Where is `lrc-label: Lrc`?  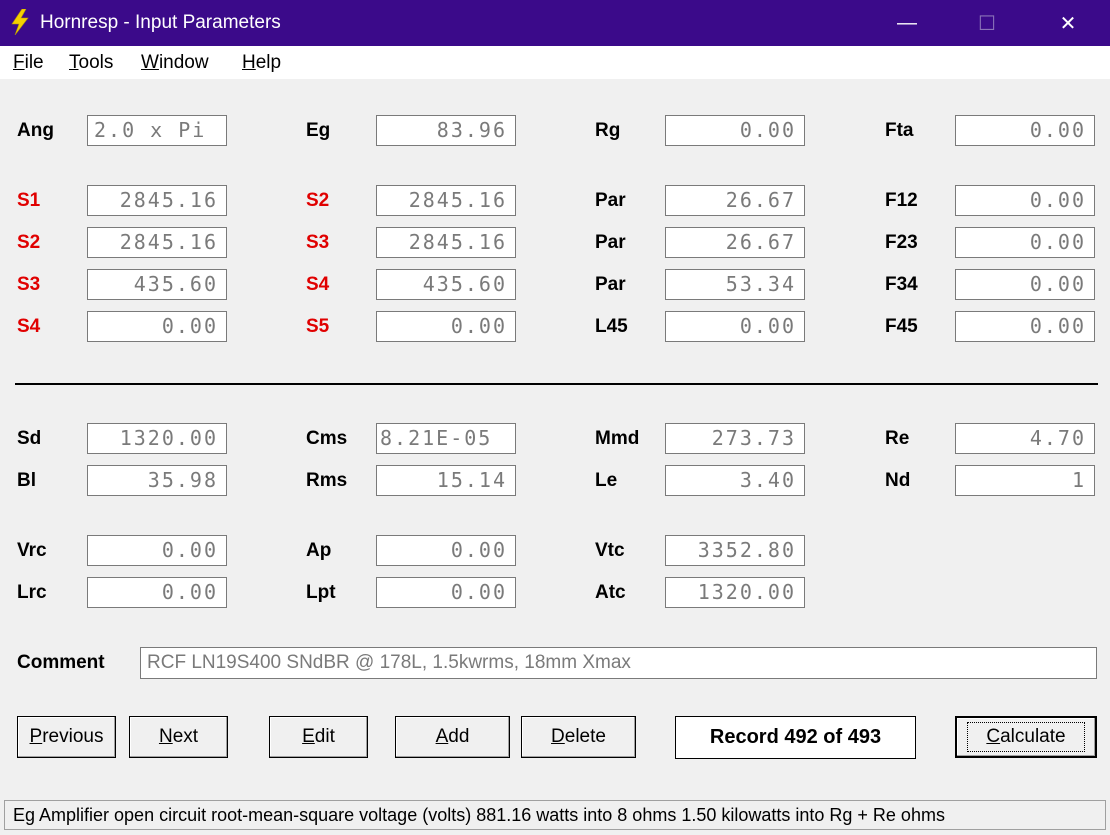
lrc-label: Lrc is located at coordinates (32, 592).